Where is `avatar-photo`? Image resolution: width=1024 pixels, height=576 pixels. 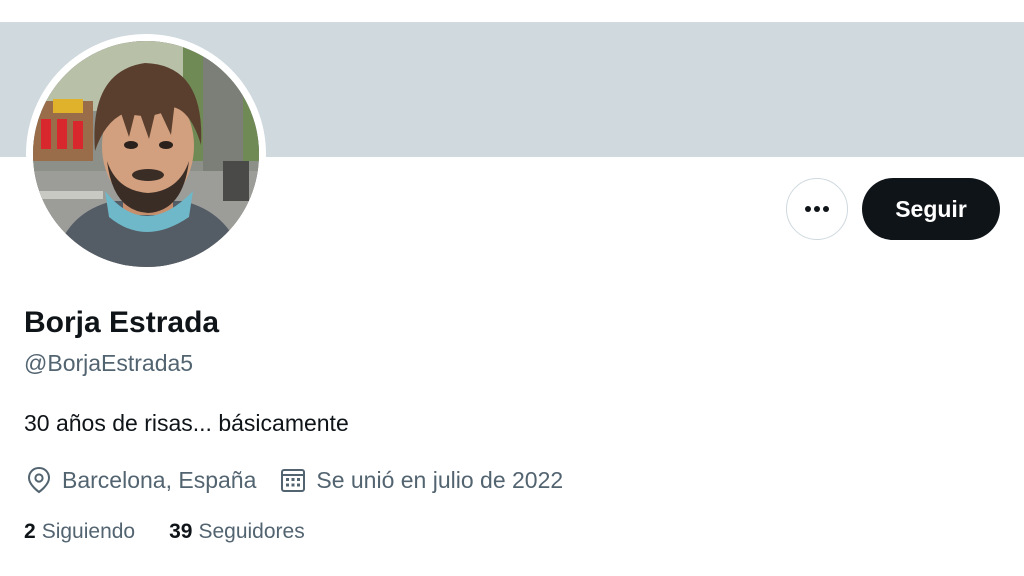 avatar-photo is located at coordinates (146, 154).